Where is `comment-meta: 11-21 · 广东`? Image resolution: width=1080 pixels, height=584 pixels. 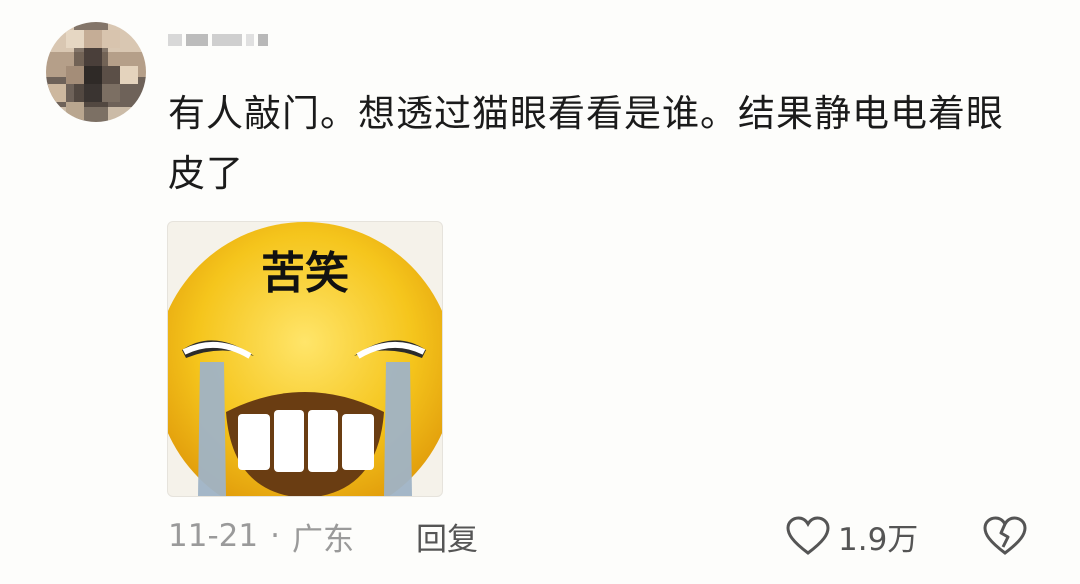 comment-meta: 11-21 · 广东 is located at coordinates (261, 536).